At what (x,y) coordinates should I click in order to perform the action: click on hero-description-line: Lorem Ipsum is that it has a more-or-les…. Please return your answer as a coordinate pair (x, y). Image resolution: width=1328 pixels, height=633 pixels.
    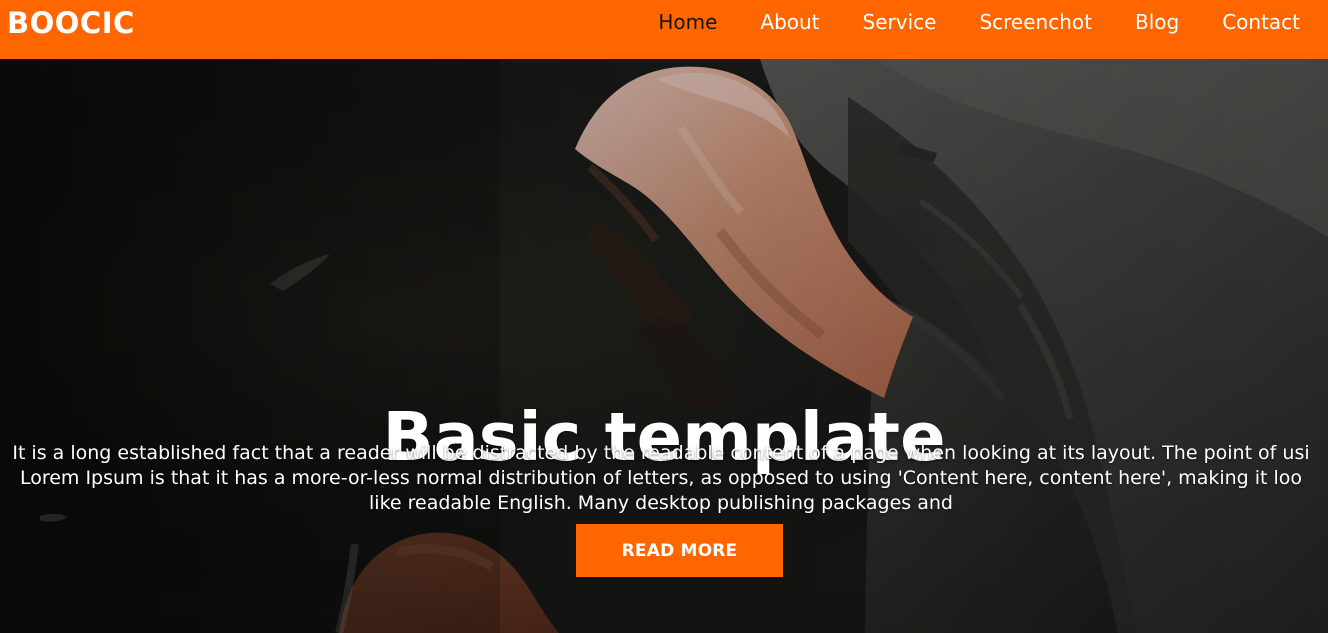
    Looking at the image, I should click on (661, 478).